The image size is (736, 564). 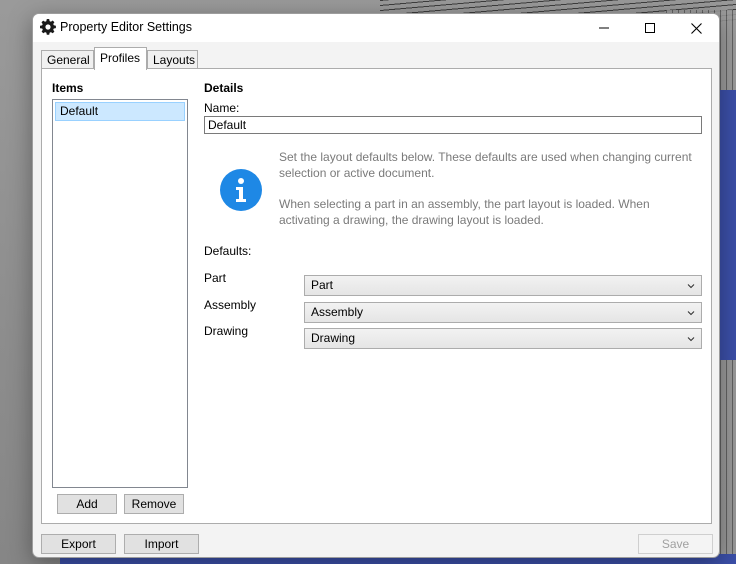 What do you see at coordinates (87, 504) in the screenshot?
I see `add-button: Add` at bounding box center [87, 504].